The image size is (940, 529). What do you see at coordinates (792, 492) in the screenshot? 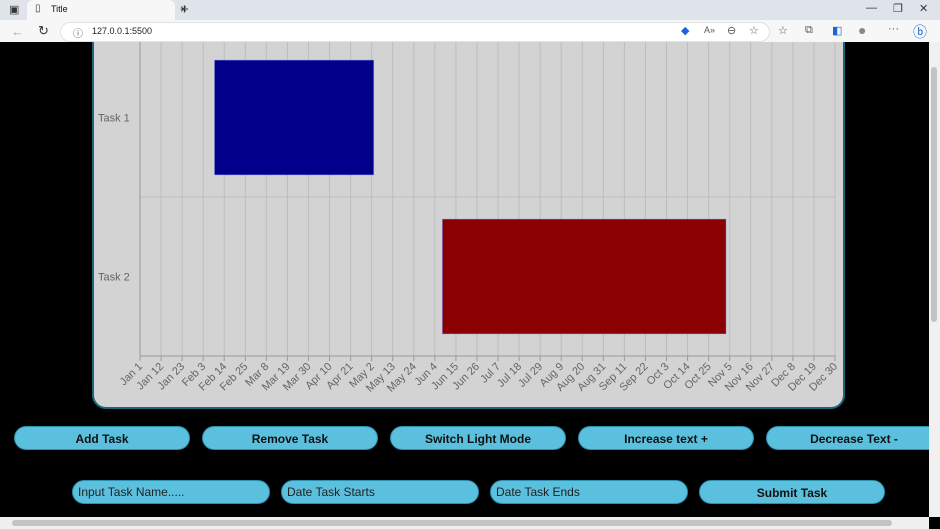
I see `submit-task-button: Submit Task` at bounding box center [792, 492].